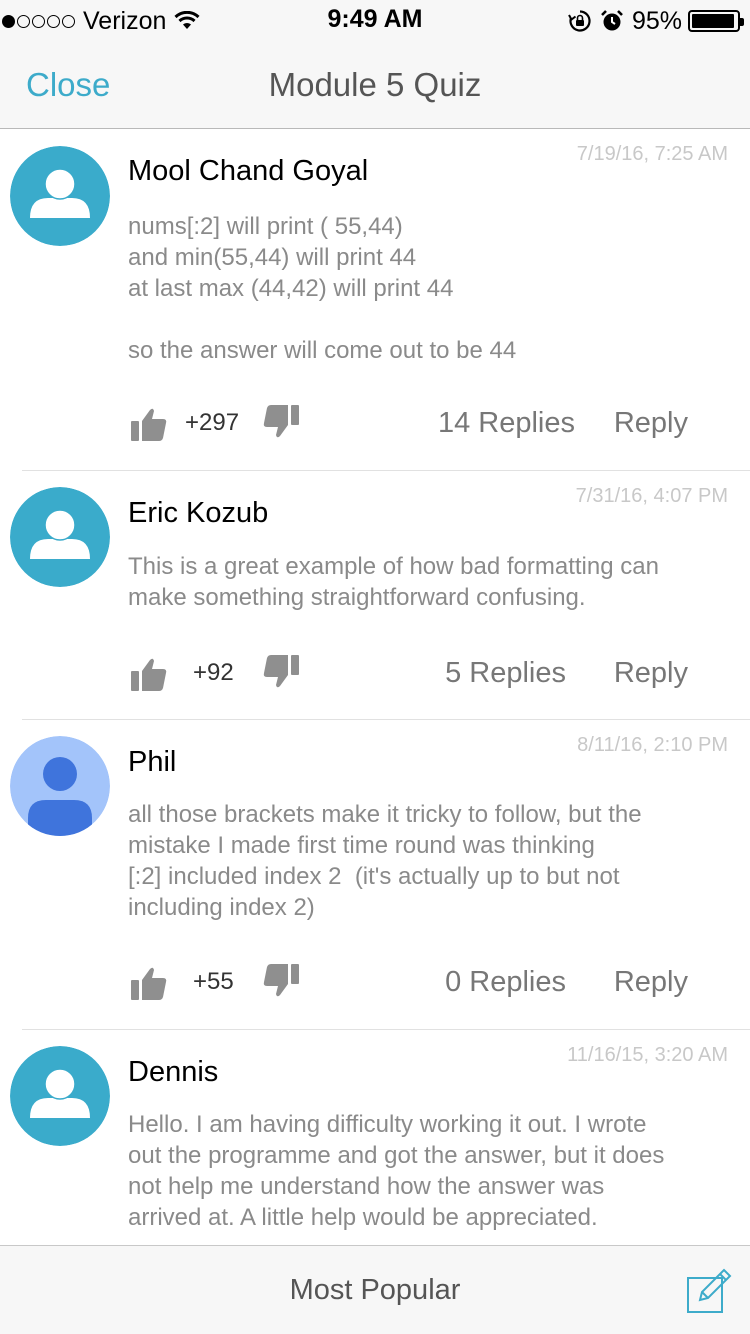  I want to click on comment-date: 7/31/16, 4:07 PM, so click(651, 496).